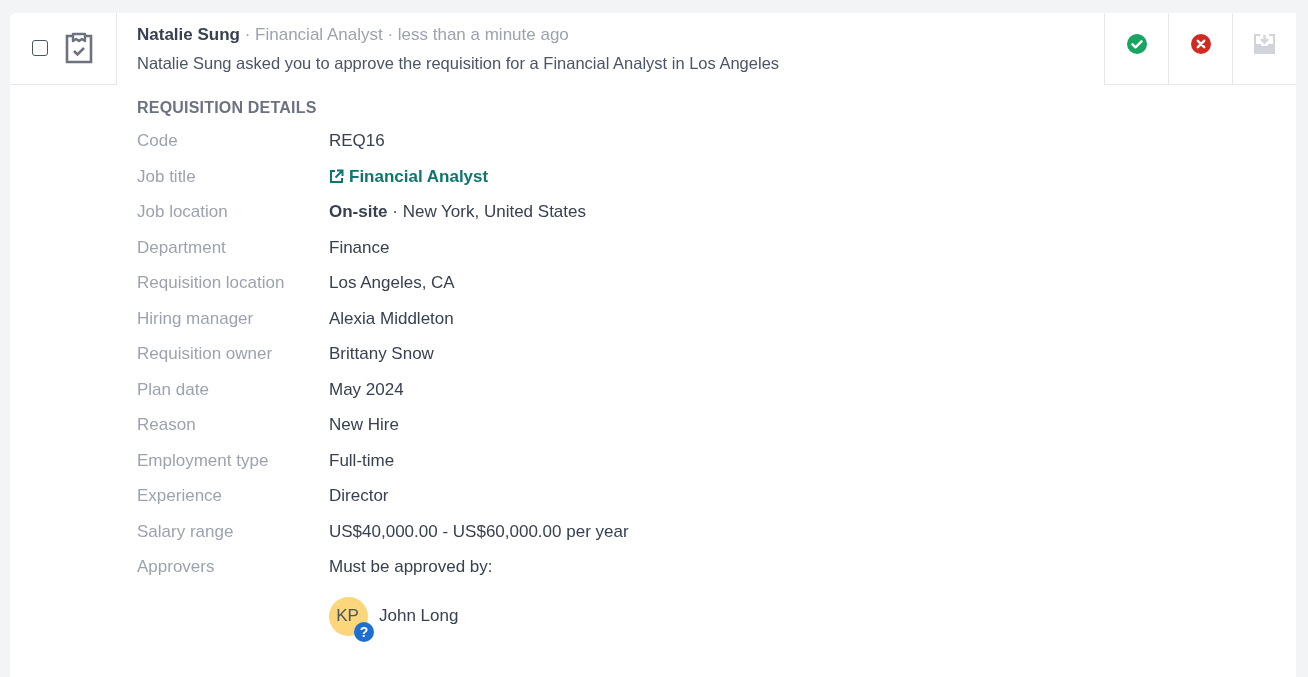 The height and width of the screenshot is (677, 1308). What do you see at coordinates (203, 460) in the screenshot?
I see `field-label: Employment type` at bounding box center [203, 460].